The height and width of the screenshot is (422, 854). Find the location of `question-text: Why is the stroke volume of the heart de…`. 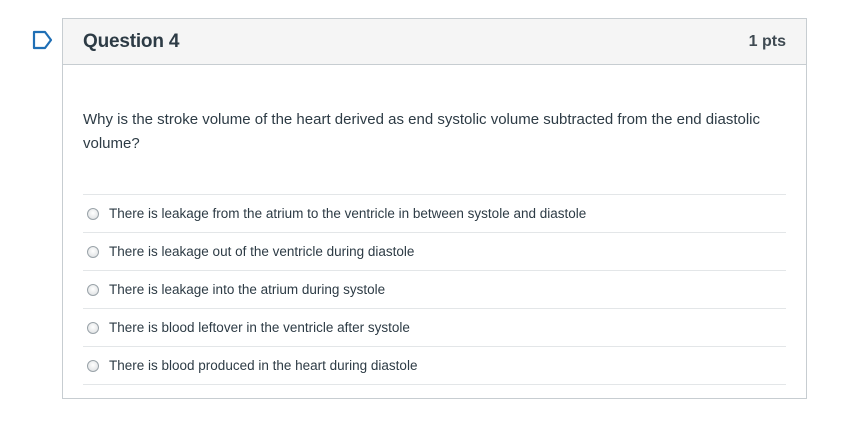

question-text: Why is the stroke volume of the heart de… is located at coordinates (421, 131).